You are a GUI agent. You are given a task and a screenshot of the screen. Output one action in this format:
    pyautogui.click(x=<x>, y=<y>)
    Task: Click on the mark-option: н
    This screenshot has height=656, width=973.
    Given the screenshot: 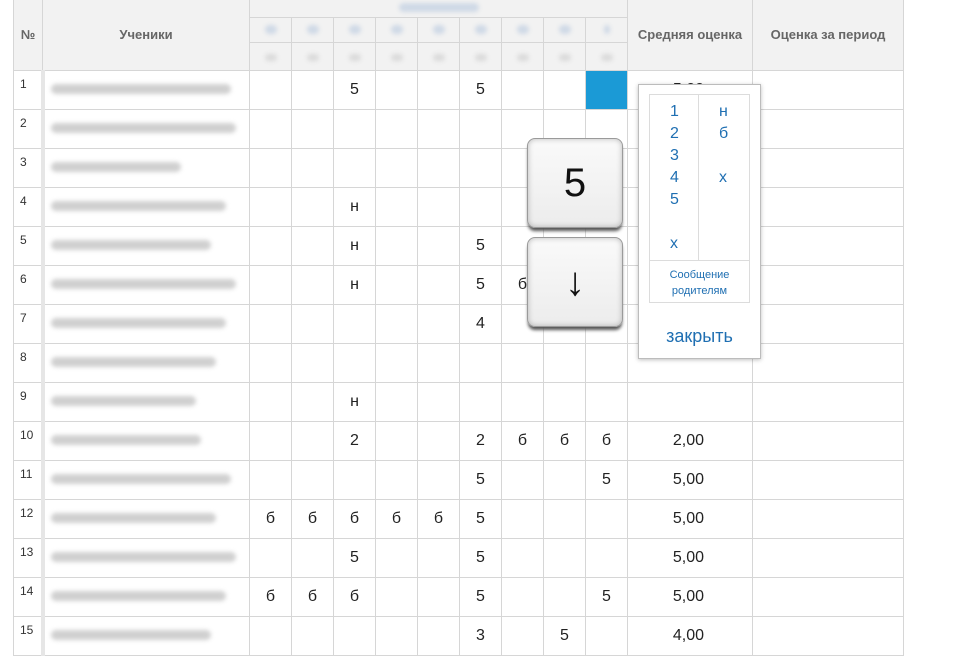 What is the action you would take?
    pyautogui.click(x=723, y=112)
    